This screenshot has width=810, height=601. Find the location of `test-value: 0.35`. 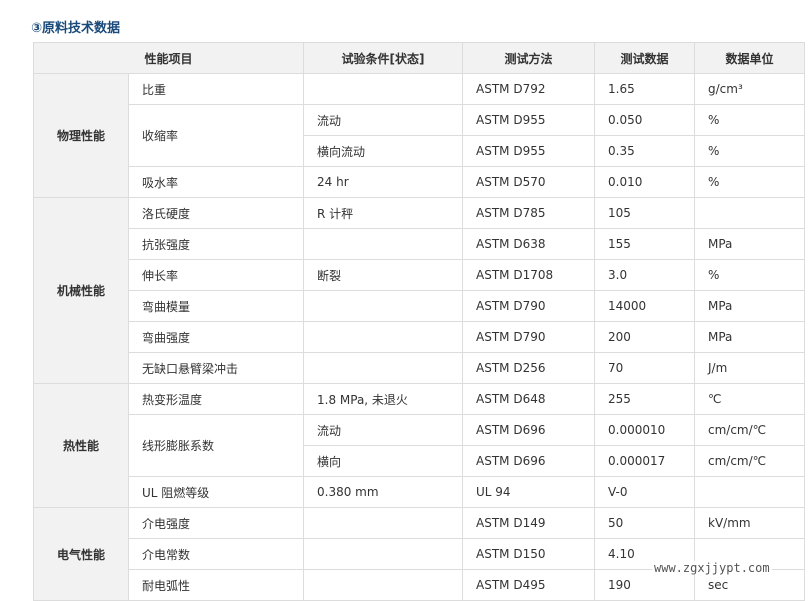

test-value: 0.35 is located at coordinates (644, 151).